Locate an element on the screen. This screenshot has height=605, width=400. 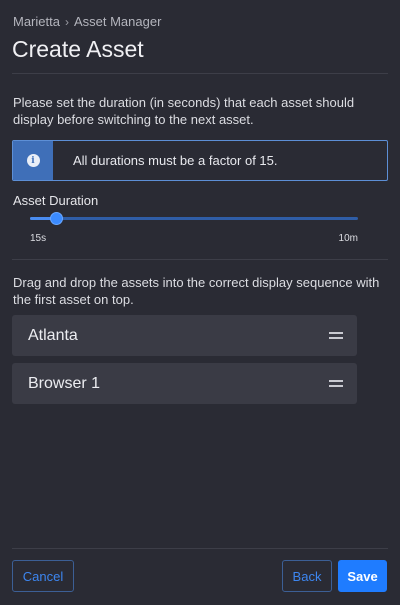
asset-item-atlanta: Atlanta is located at coordinates (184, 335).